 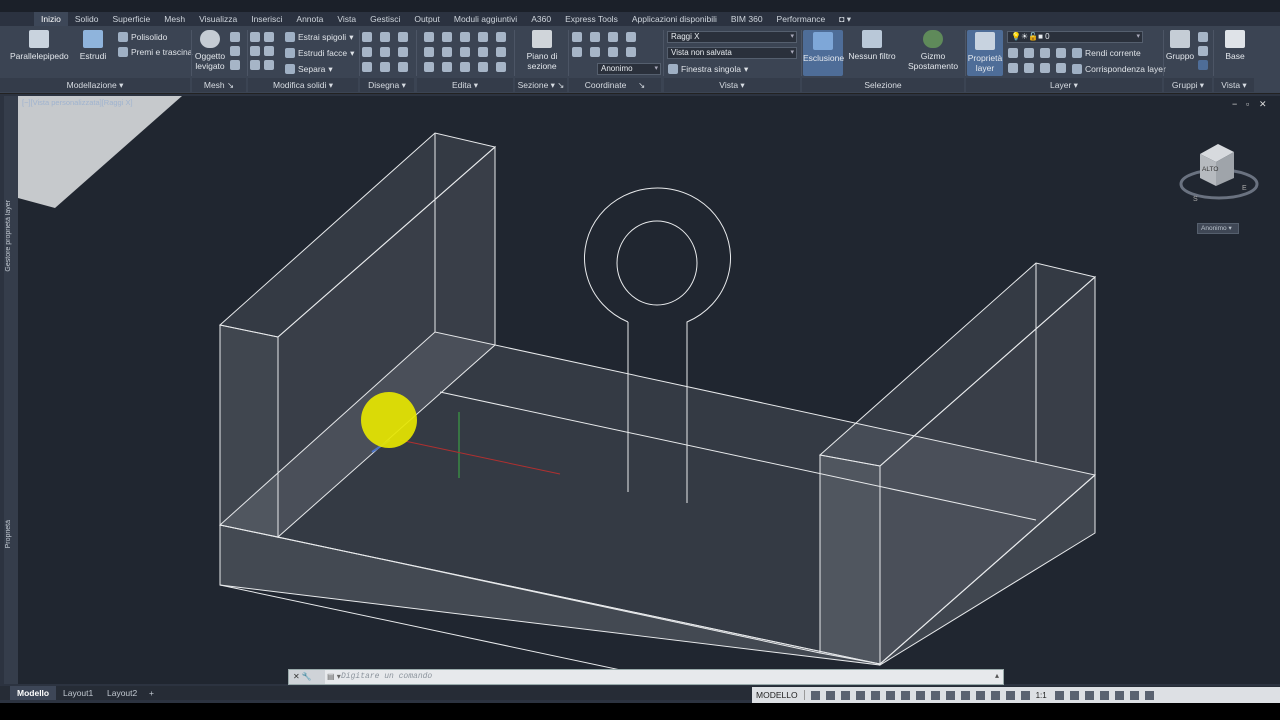 I want to click on tab-modello: Modello, so click(x=33, y=693).